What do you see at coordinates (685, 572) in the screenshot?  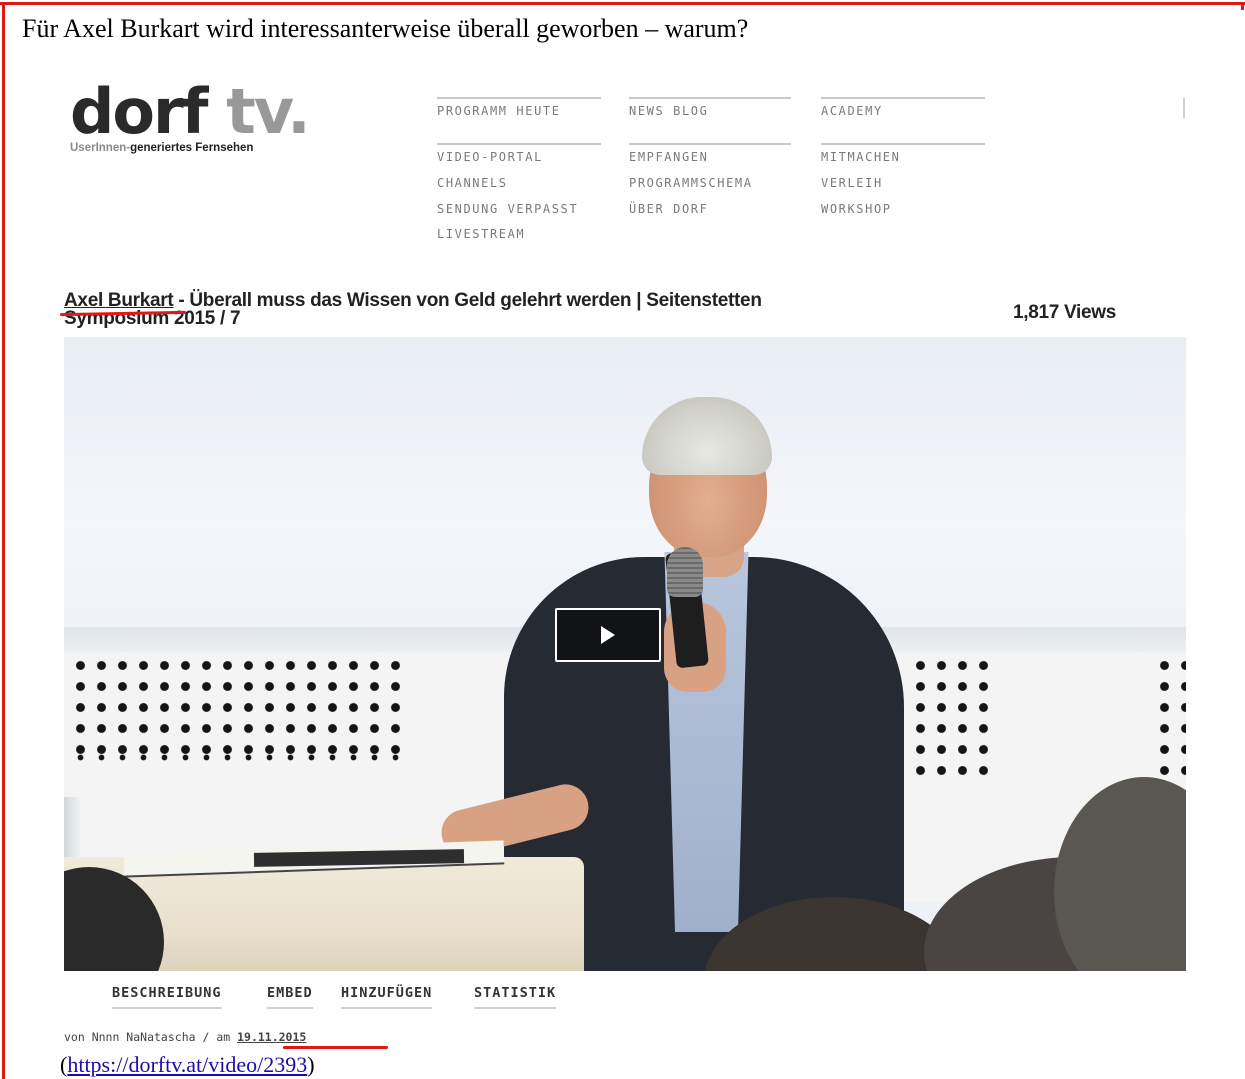 I see `microphone-head` at bounding box center [685, 572].